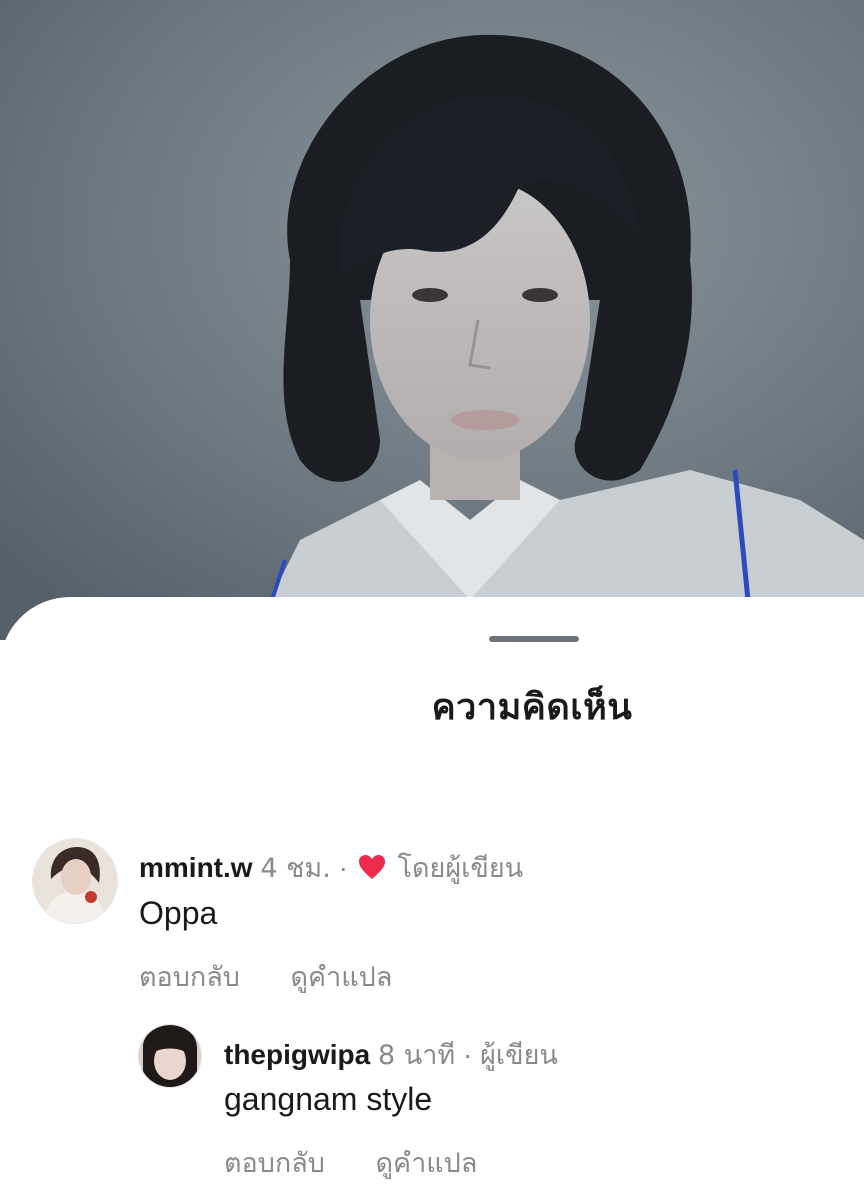  I want to click on author-label: ผู้เขียน, so click(519, 1055).